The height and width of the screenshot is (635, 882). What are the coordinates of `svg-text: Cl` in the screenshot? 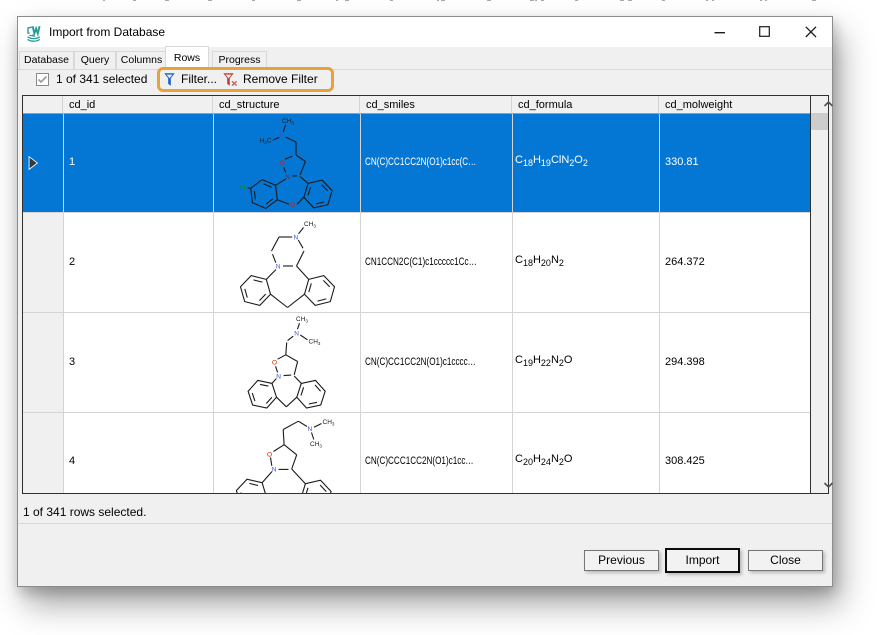 It's located at (242, 188).